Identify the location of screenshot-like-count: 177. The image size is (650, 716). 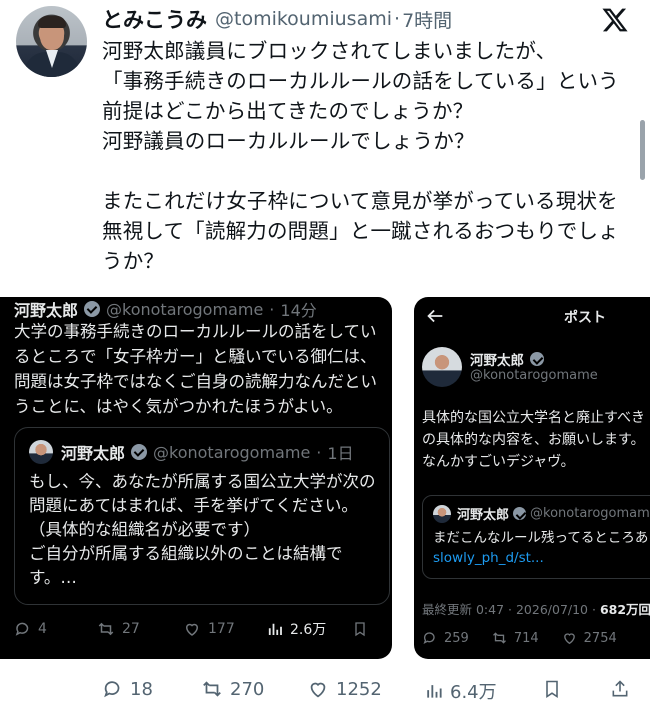
(221, 629).